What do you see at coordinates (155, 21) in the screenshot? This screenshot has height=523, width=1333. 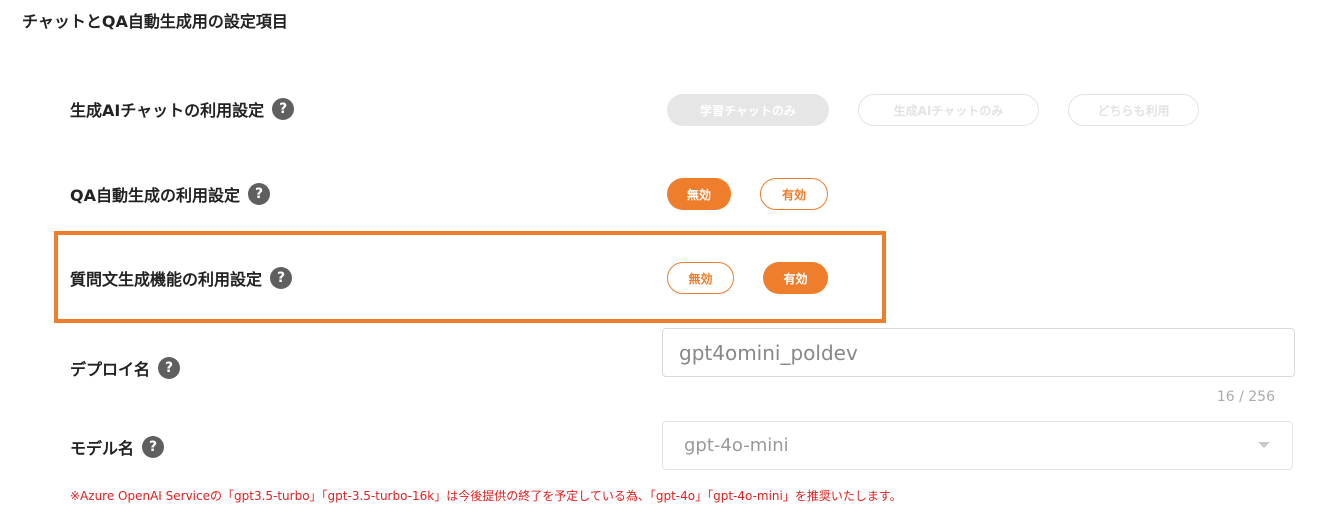 I see `section-title: チャットとQA自動生成用の設定項目` at bounding box center [155, 21].